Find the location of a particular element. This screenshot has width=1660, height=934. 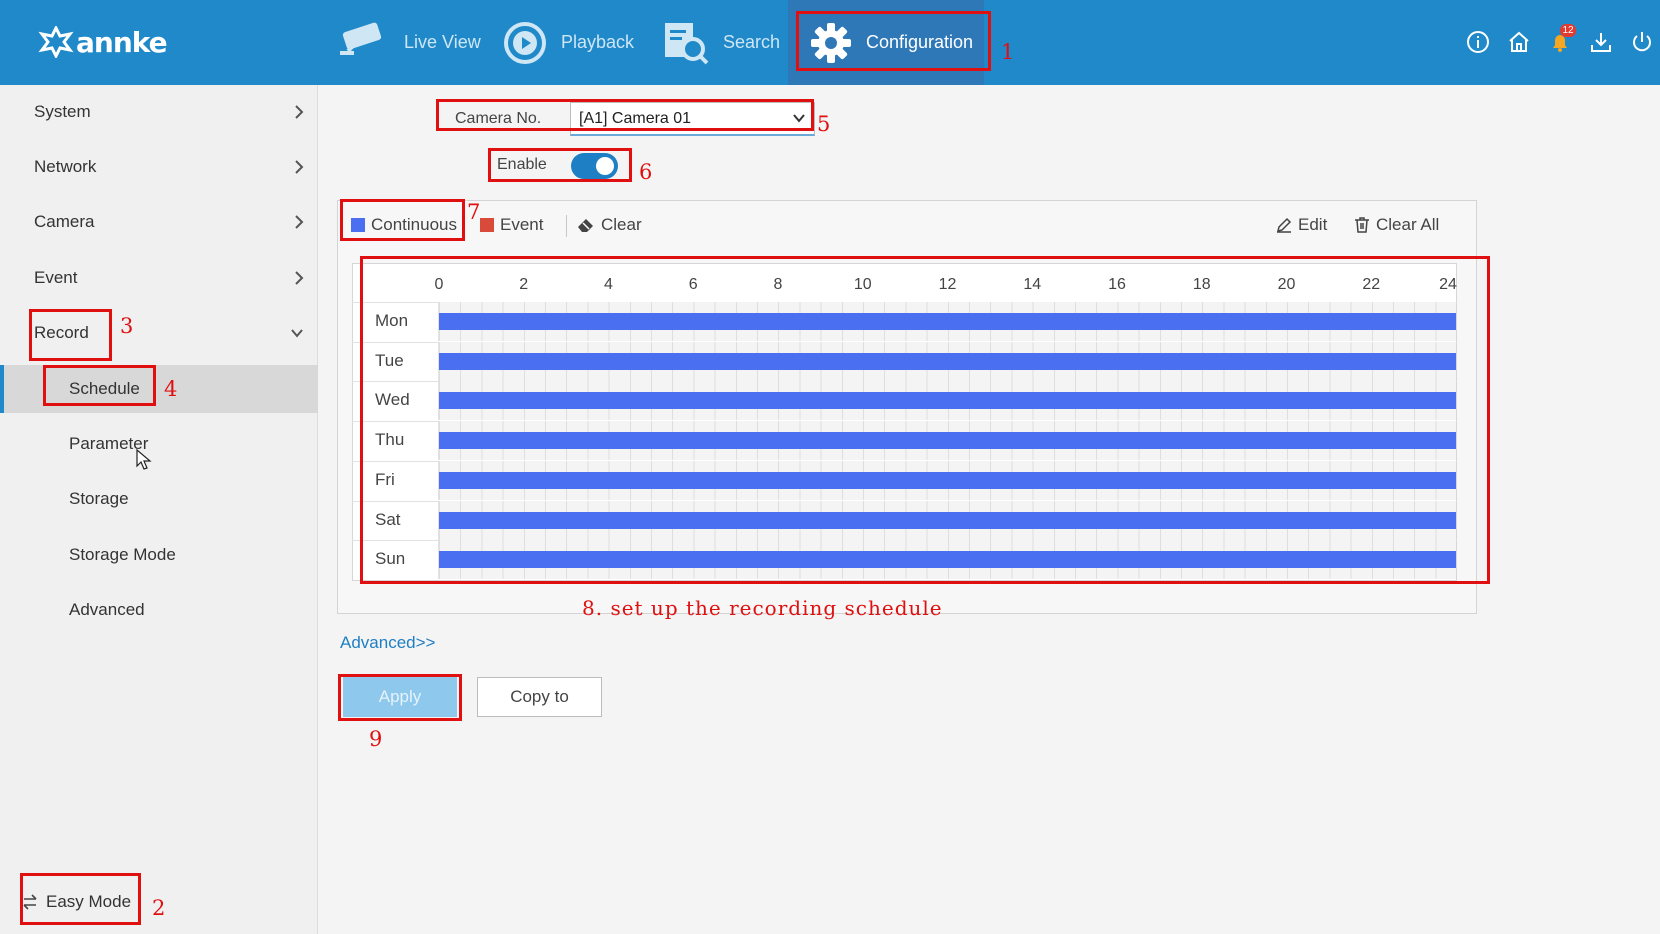

day-label: Mon is located at coordinates (392, 320).